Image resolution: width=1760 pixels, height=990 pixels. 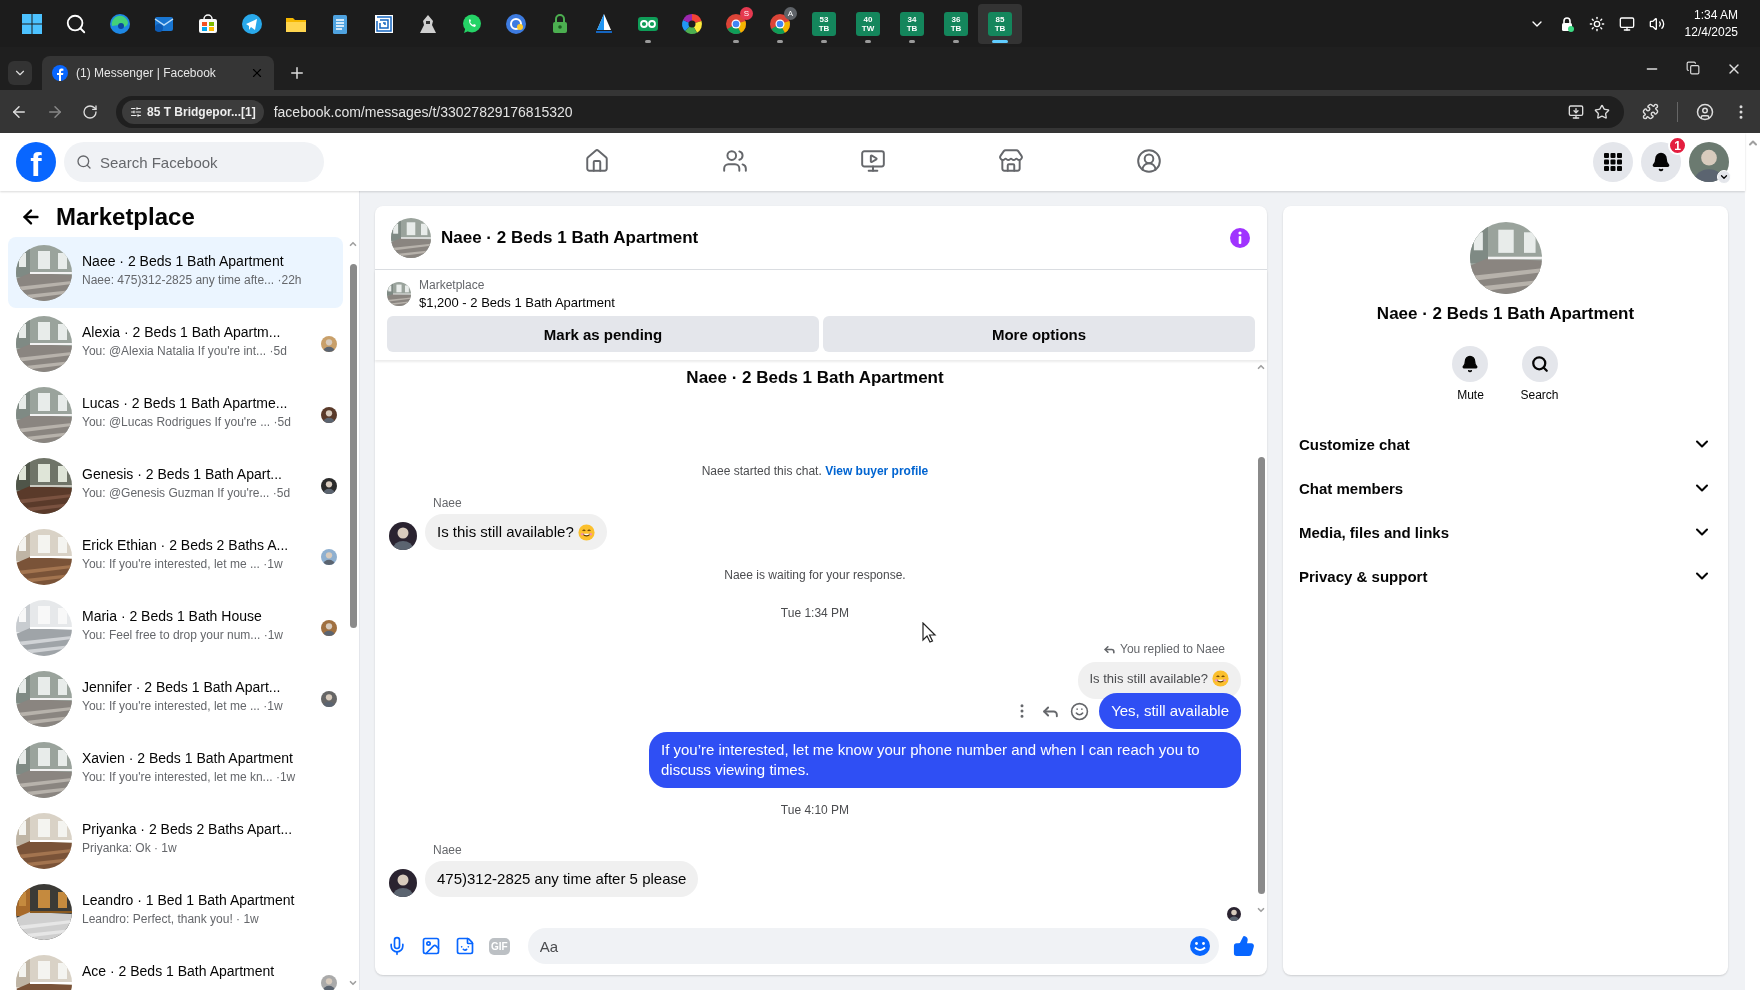 I want to click on clock-date: 12/4/2025, so click(x=1711, y=32).